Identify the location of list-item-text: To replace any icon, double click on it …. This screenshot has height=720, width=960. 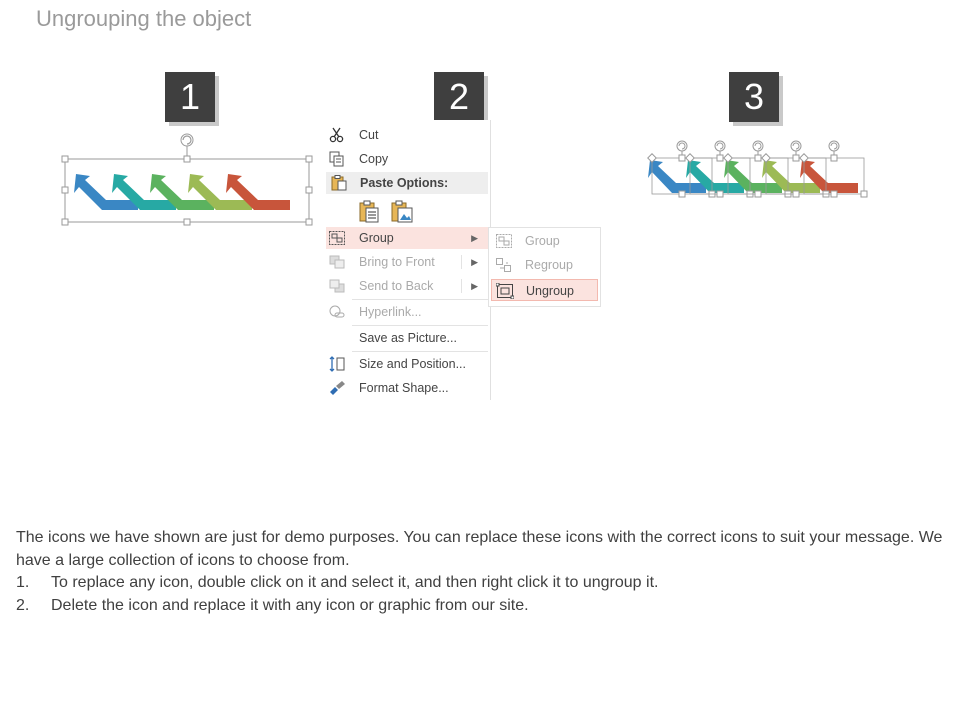
(355, 582).